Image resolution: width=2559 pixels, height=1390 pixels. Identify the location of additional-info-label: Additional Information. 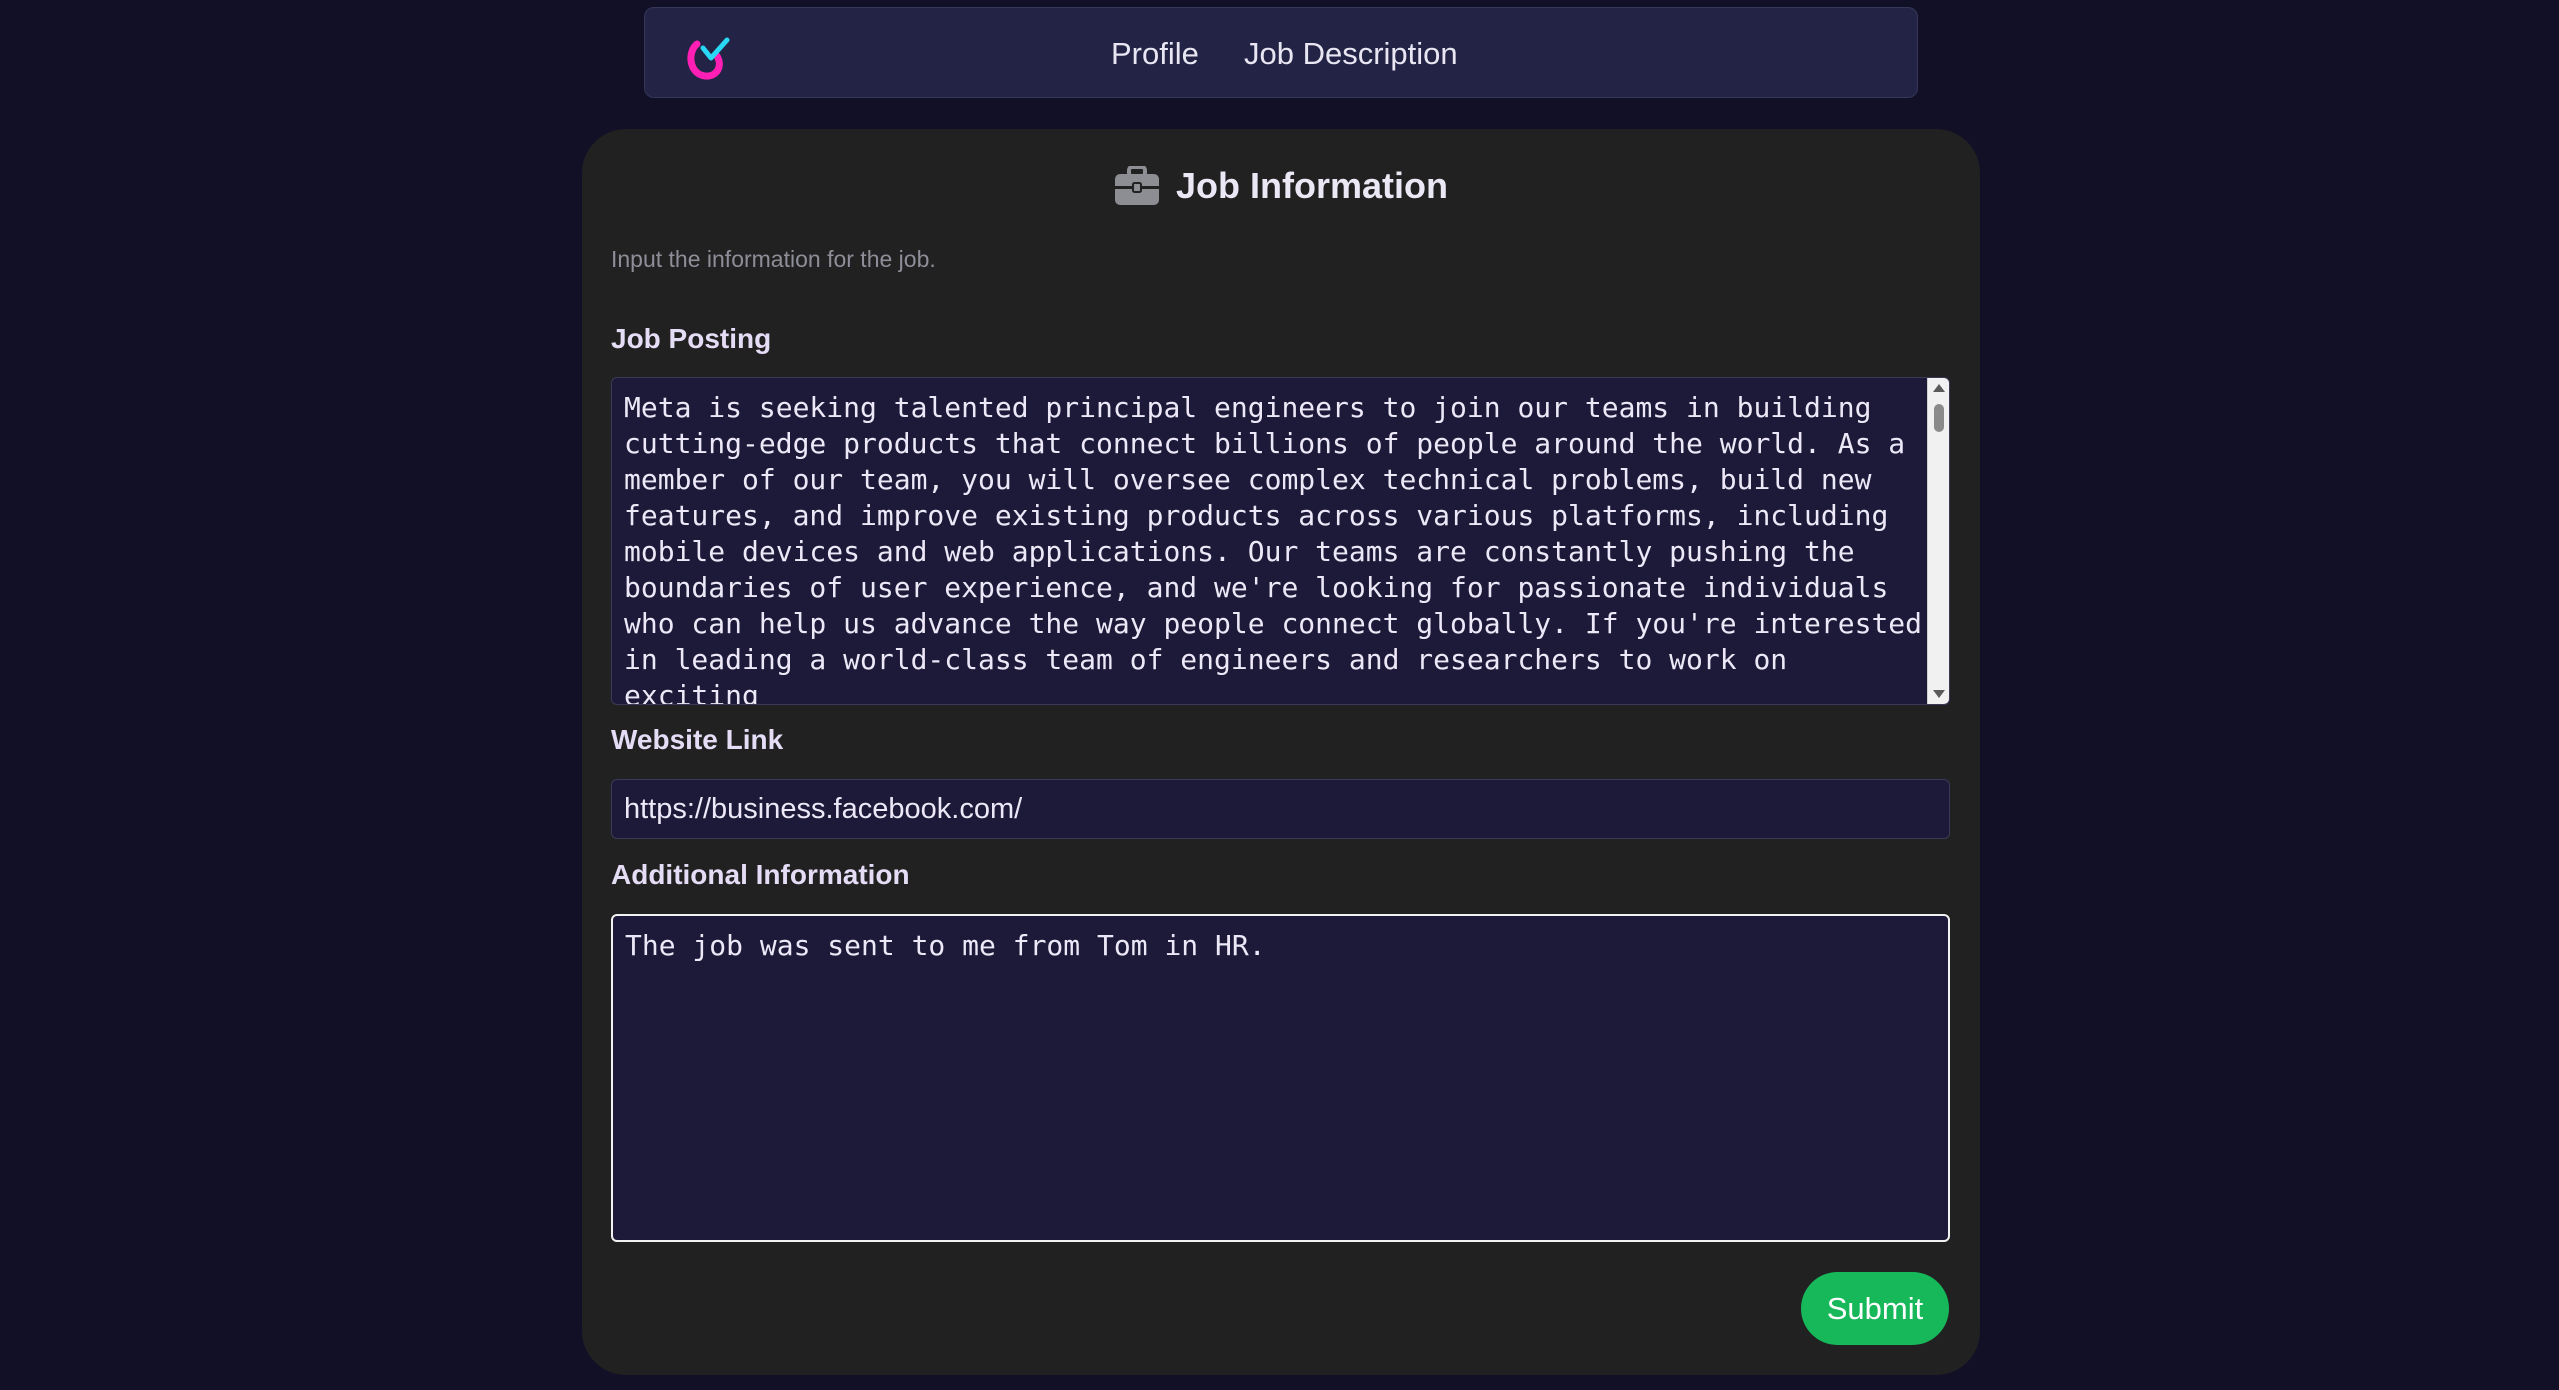
(760, 874).